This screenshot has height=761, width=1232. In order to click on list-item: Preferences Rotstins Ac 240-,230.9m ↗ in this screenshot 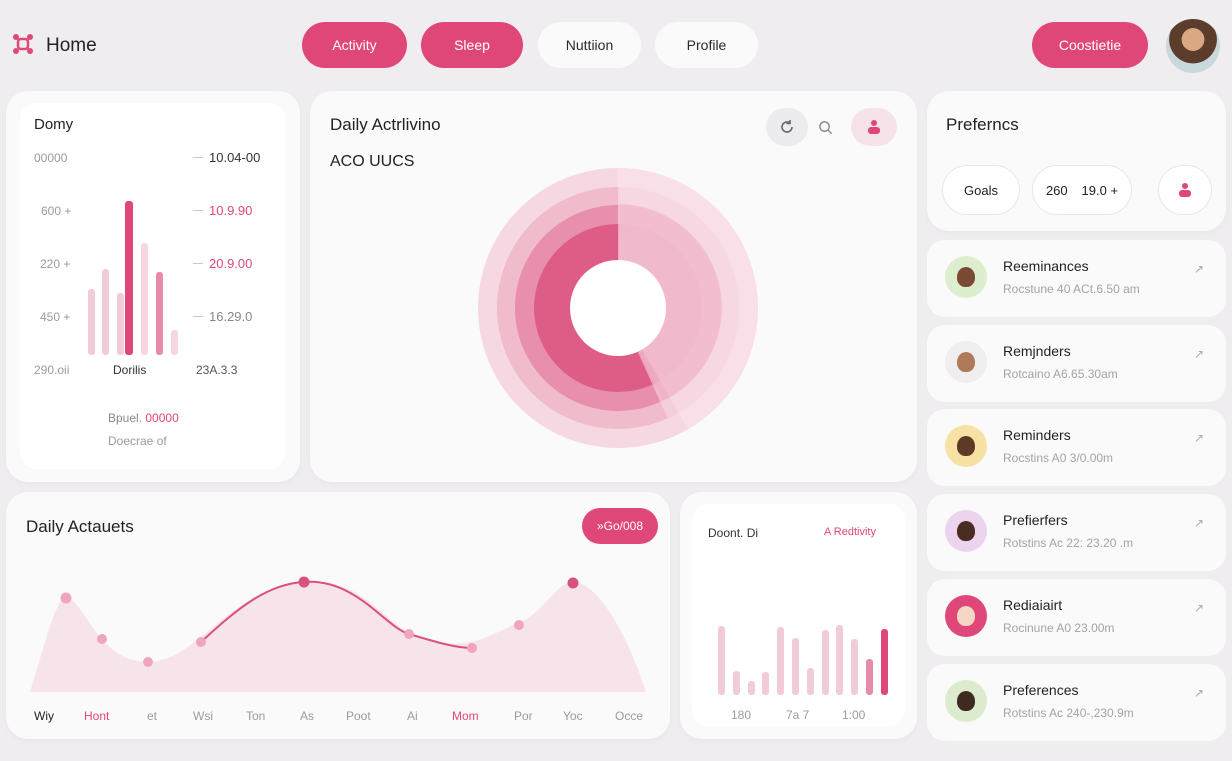, I will do `click(1076, 702)`.